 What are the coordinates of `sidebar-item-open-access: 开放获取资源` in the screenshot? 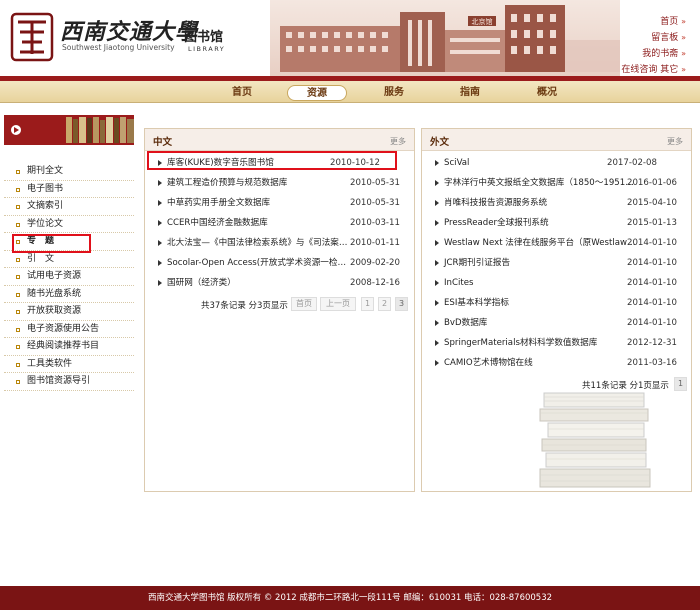 It's located at (69, 312).